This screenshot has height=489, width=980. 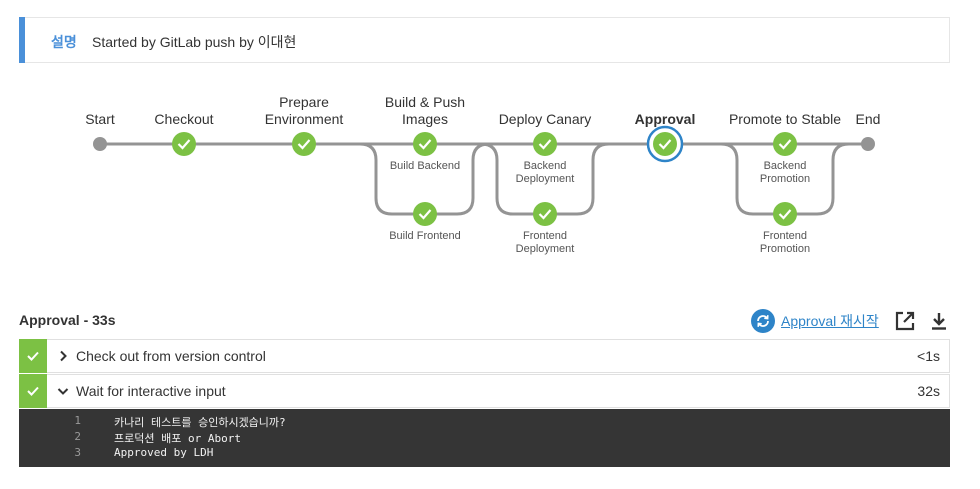 What do you see at coordinates (425, 236) in the screenshot?
I see `branch-label: Build Frontend` at bounding box center [425, 236].